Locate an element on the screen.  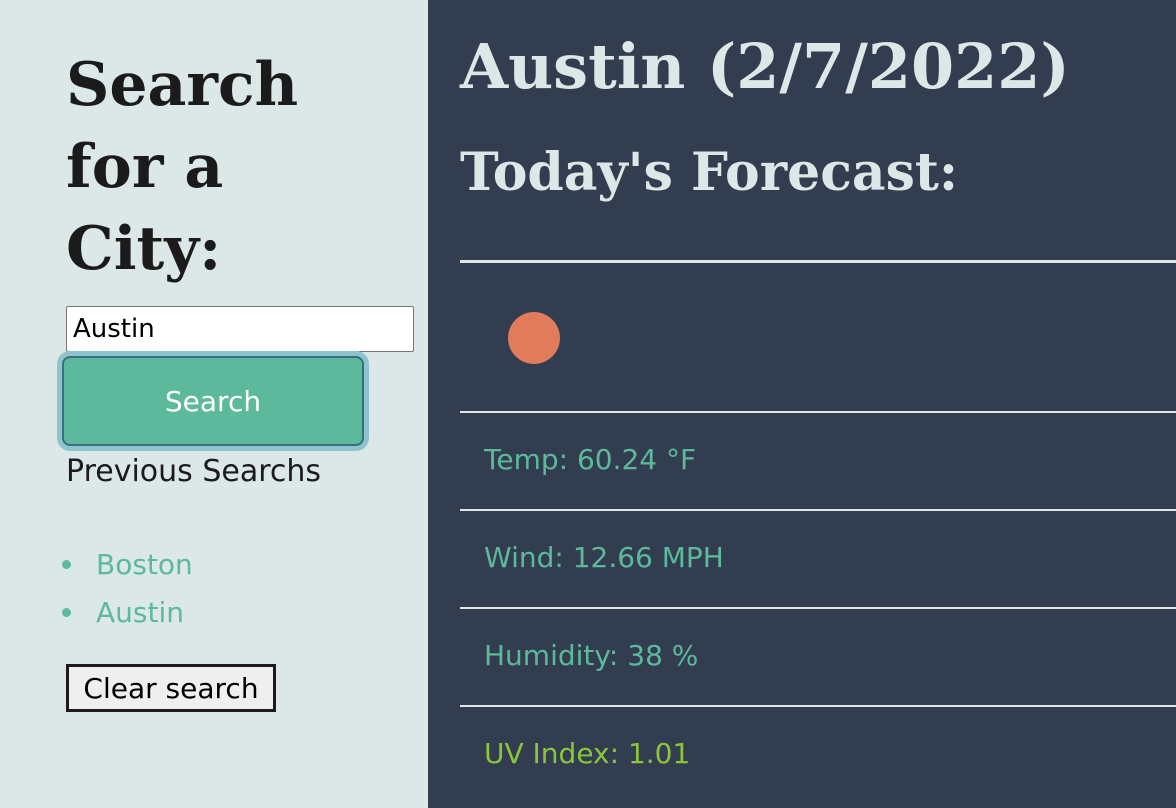
history-item-label: Boston is located at coordinates (144, 564).